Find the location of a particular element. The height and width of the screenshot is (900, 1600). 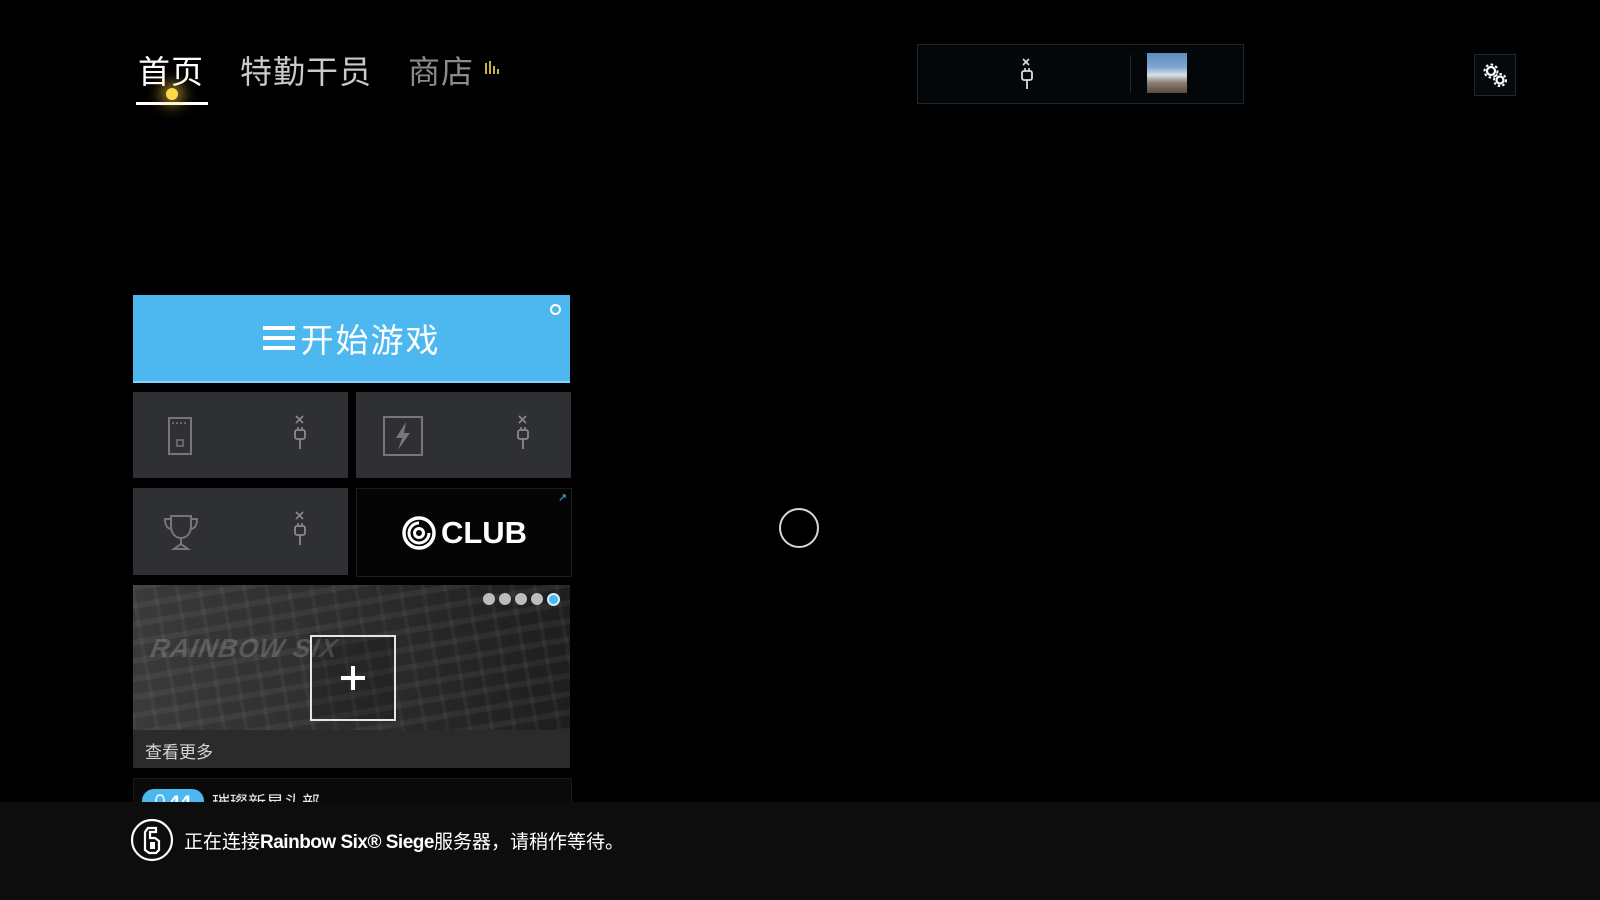

see-more-bar: 查看更多 is located at coordinates (351, 749).